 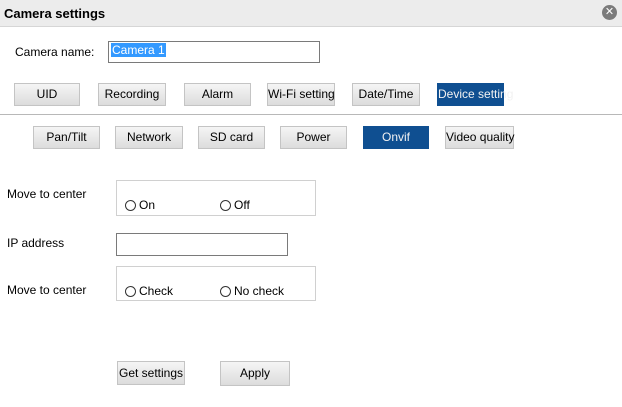 I want to click on radio-on-label: On, so click(x=147, y=205).